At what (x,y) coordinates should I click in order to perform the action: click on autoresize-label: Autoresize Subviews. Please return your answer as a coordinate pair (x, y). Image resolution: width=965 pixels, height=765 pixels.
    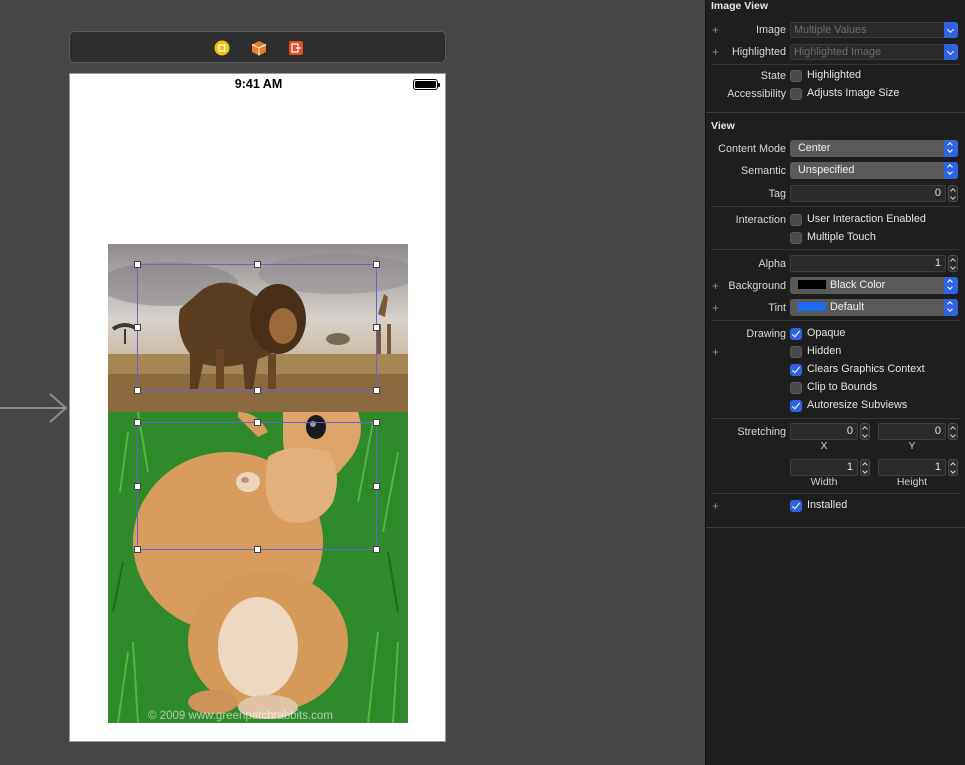
    Looking at the image, I should click on (857, 405).